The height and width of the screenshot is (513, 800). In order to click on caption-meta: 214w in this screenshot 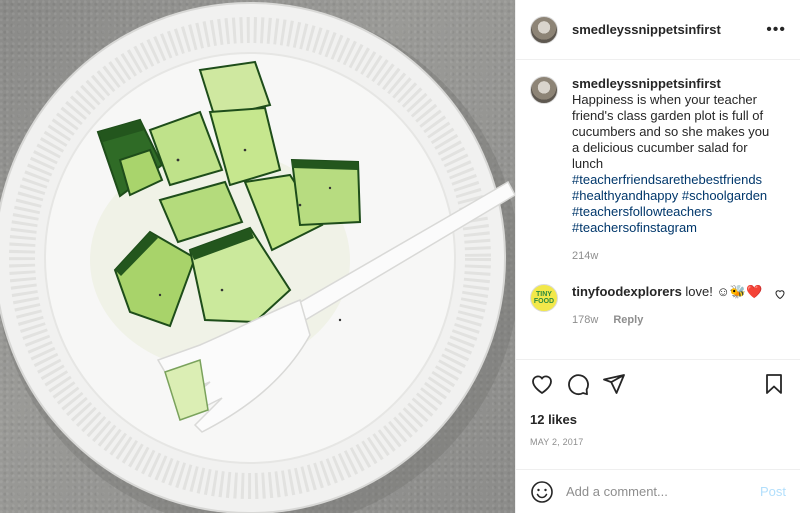, I will do `click(674, 256)`.